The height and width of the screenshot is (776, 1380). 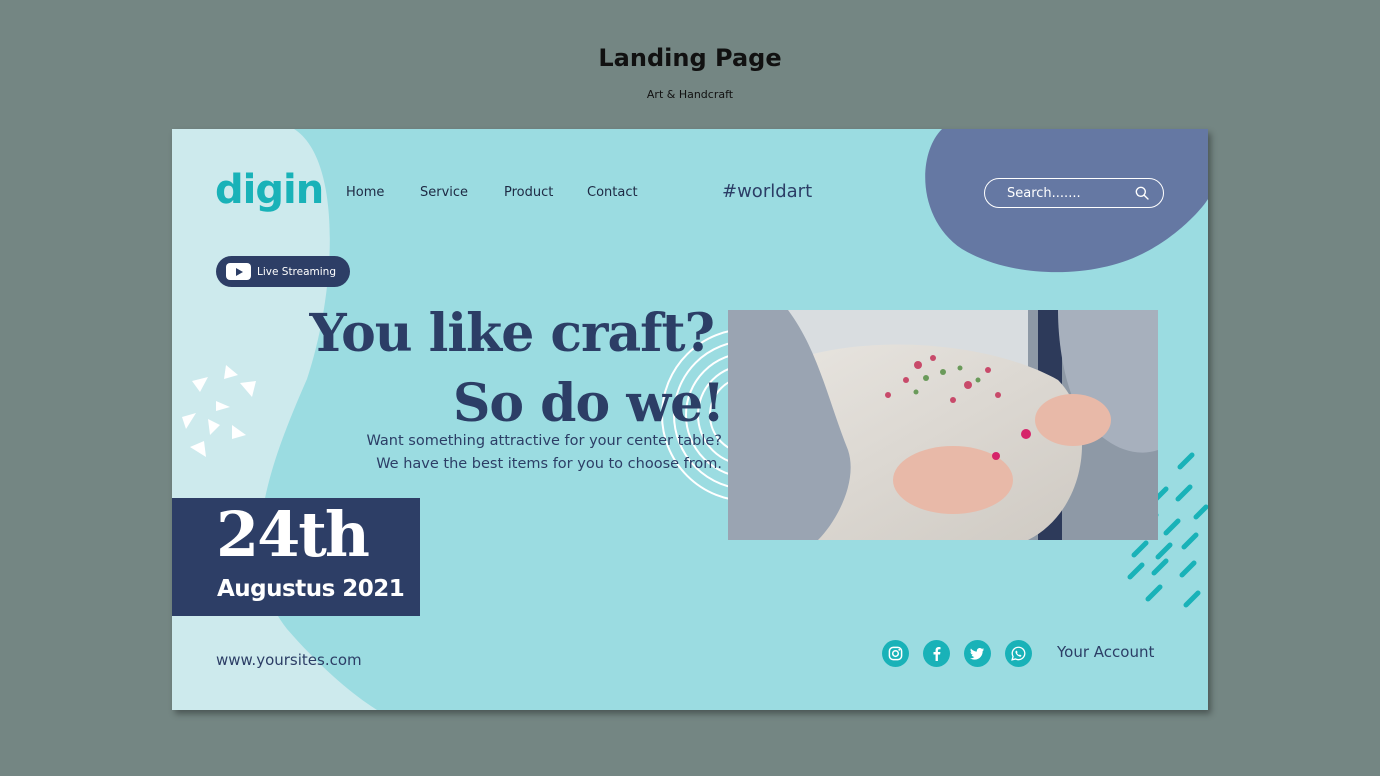 What do you see at coordinates (311, 589) in the screenshot?
I see `event-month-year: Augustus 2021` at bounding box center [311, 589].